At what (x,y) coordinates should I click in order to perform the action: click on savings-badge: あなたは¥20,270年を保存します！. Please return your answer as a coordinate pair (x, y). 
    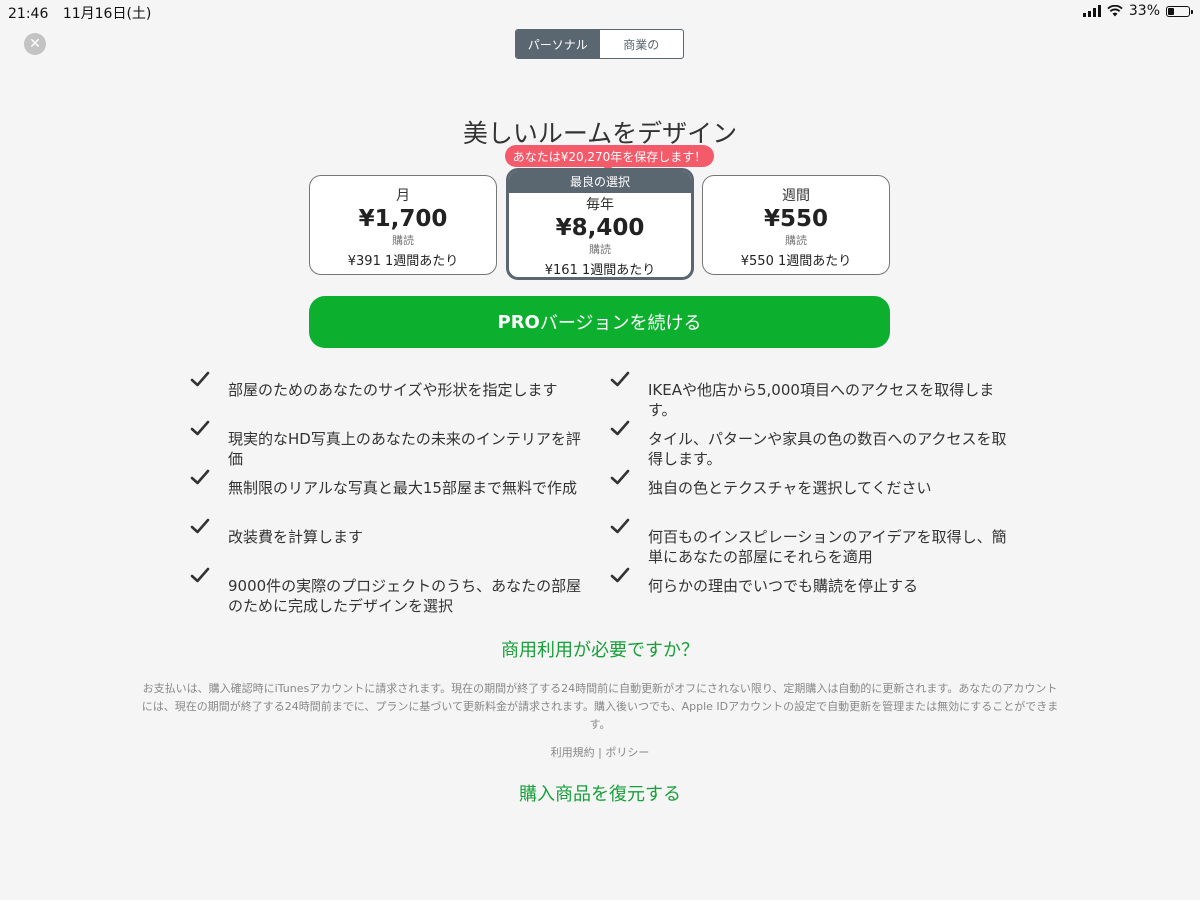
    Looking at the image, I should click on (609, 158).